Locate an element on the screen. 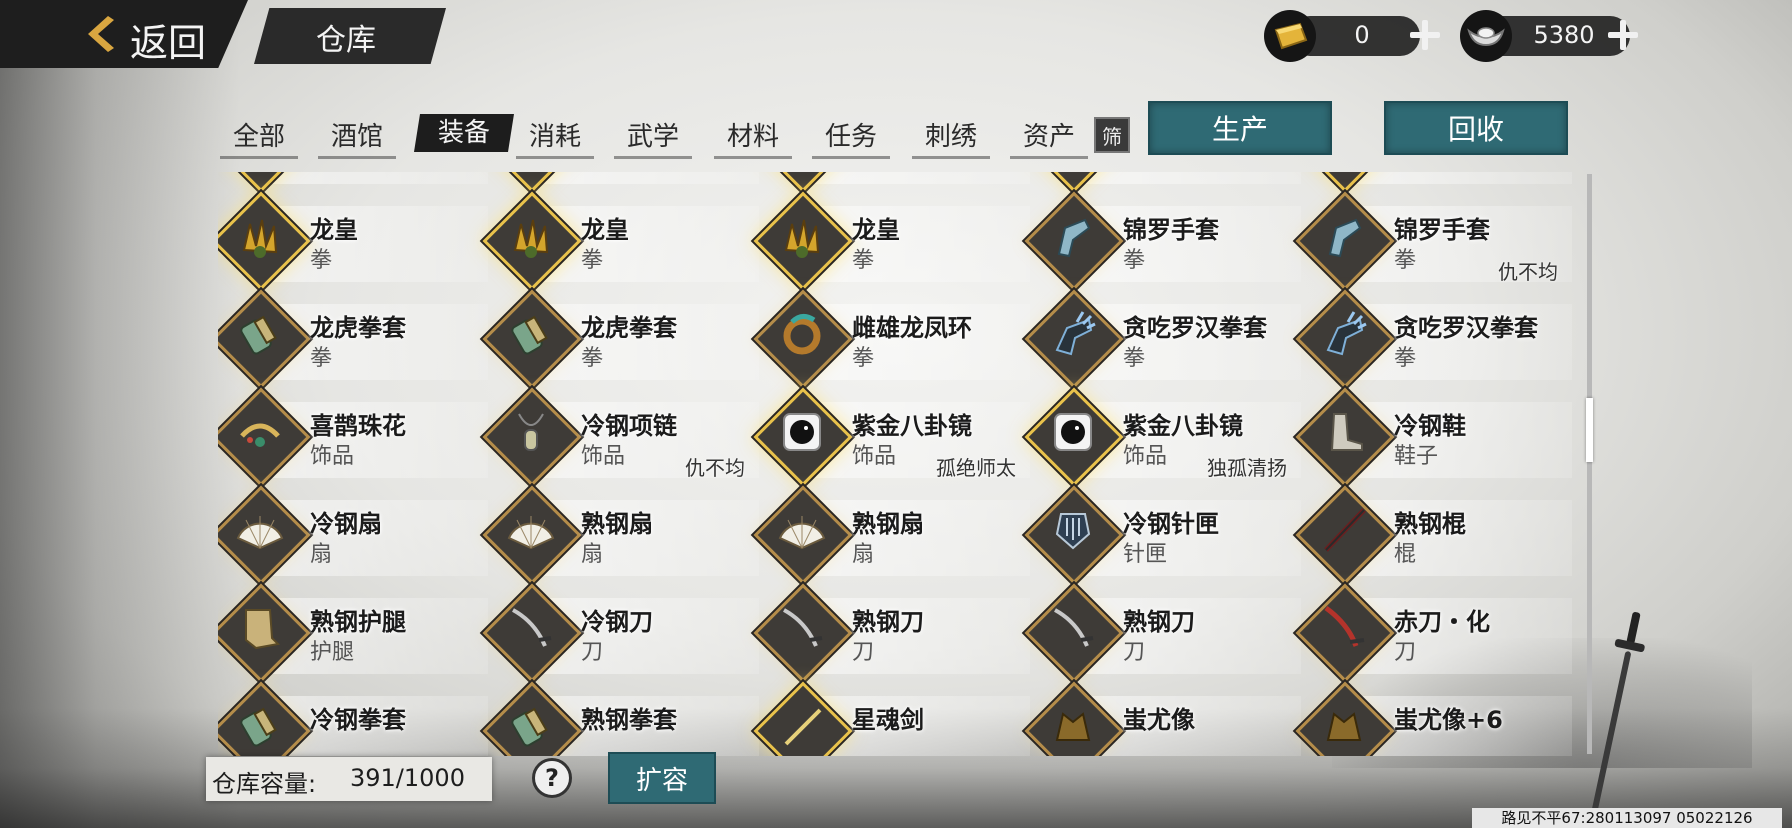 The image size is (1792, 828). tab-consumables: 消耗 is located at coordinates (555, 137).